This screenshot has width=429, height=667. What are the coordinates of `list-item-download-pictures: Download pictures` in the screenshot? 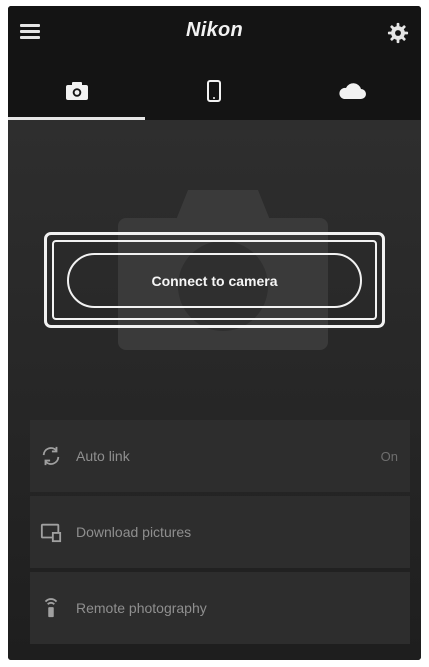 It's located at (220, 532).